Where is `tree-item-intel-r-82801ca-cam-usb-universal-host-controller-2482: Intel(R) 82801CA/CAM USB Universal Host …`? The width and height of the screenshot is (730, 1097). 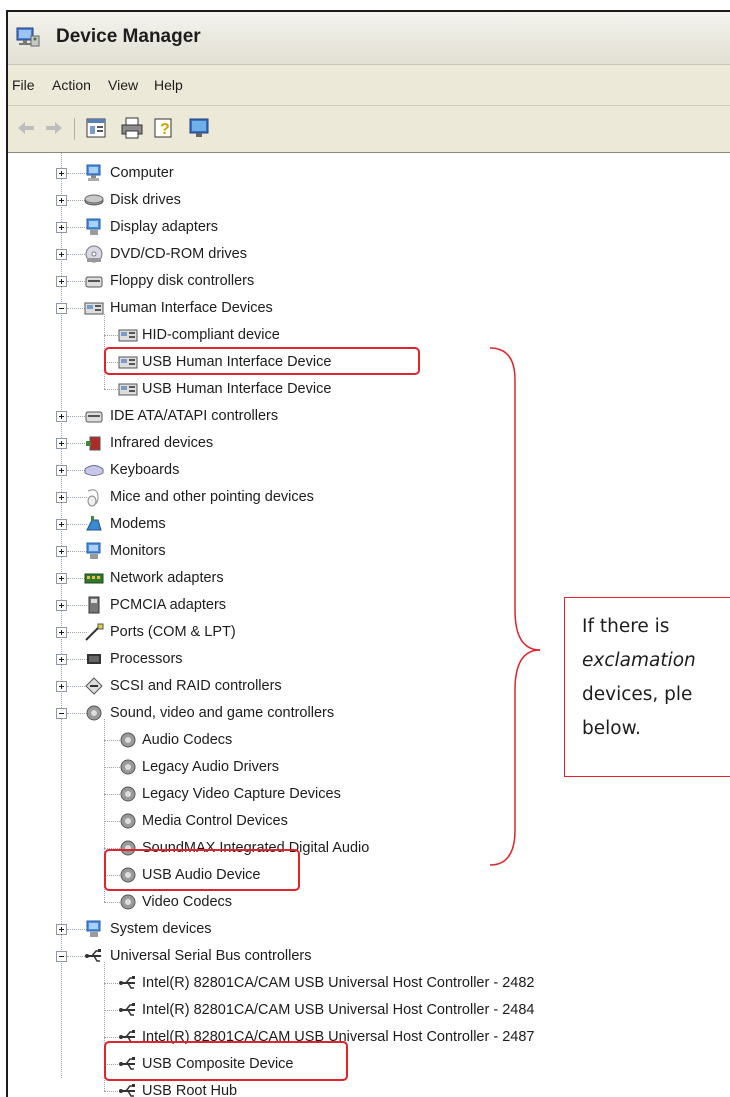
tree-item-intel-r-82801ca-cam-usb-universal-host-controller-2482: Intel(R) 82801CA/CAM USB Universal Host … is located at coordinates (369, 983).